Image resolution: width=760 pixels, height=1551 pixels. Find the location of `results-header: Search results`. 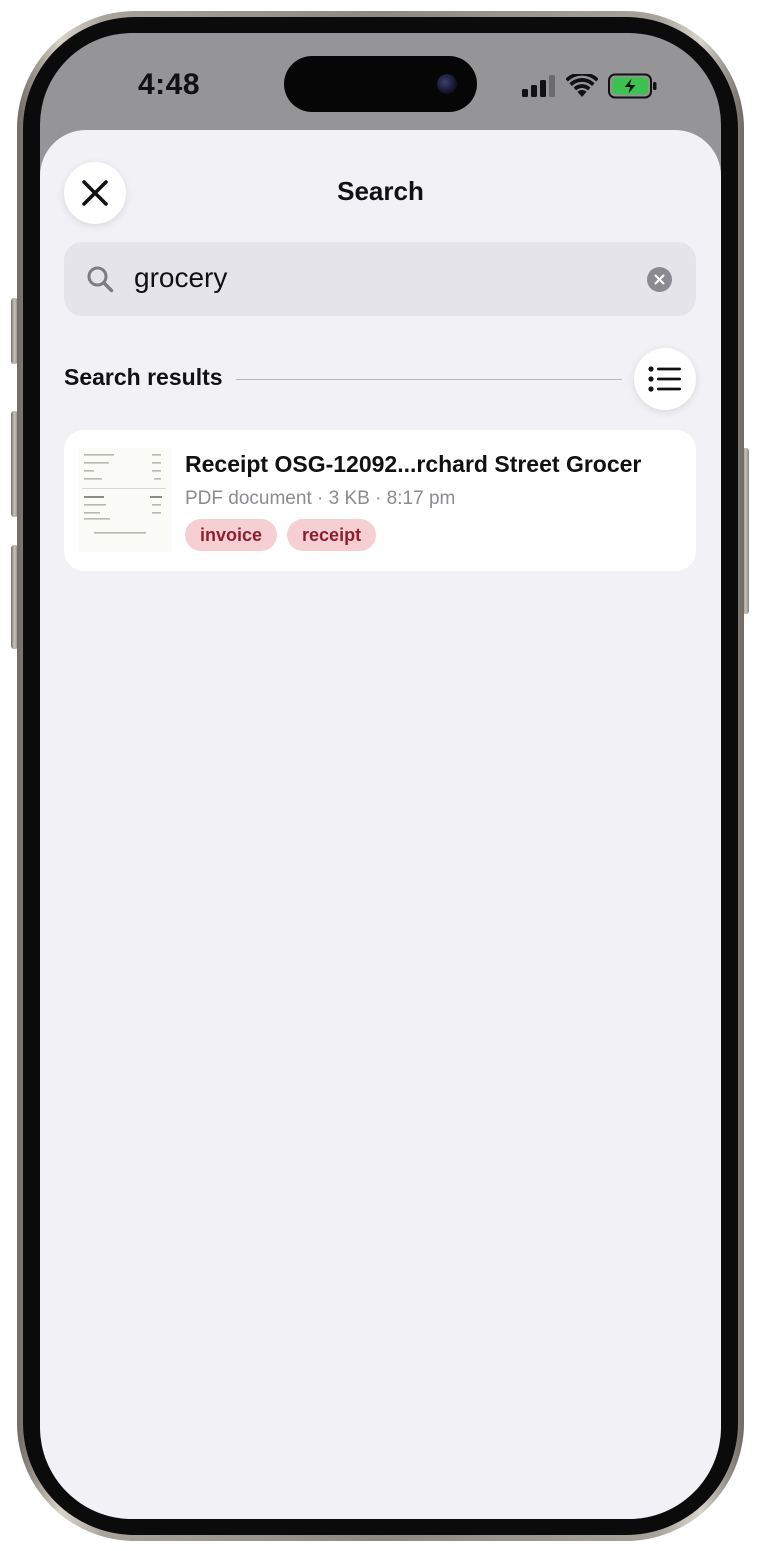

results-header: Search results is located at coordinates (380, 379).